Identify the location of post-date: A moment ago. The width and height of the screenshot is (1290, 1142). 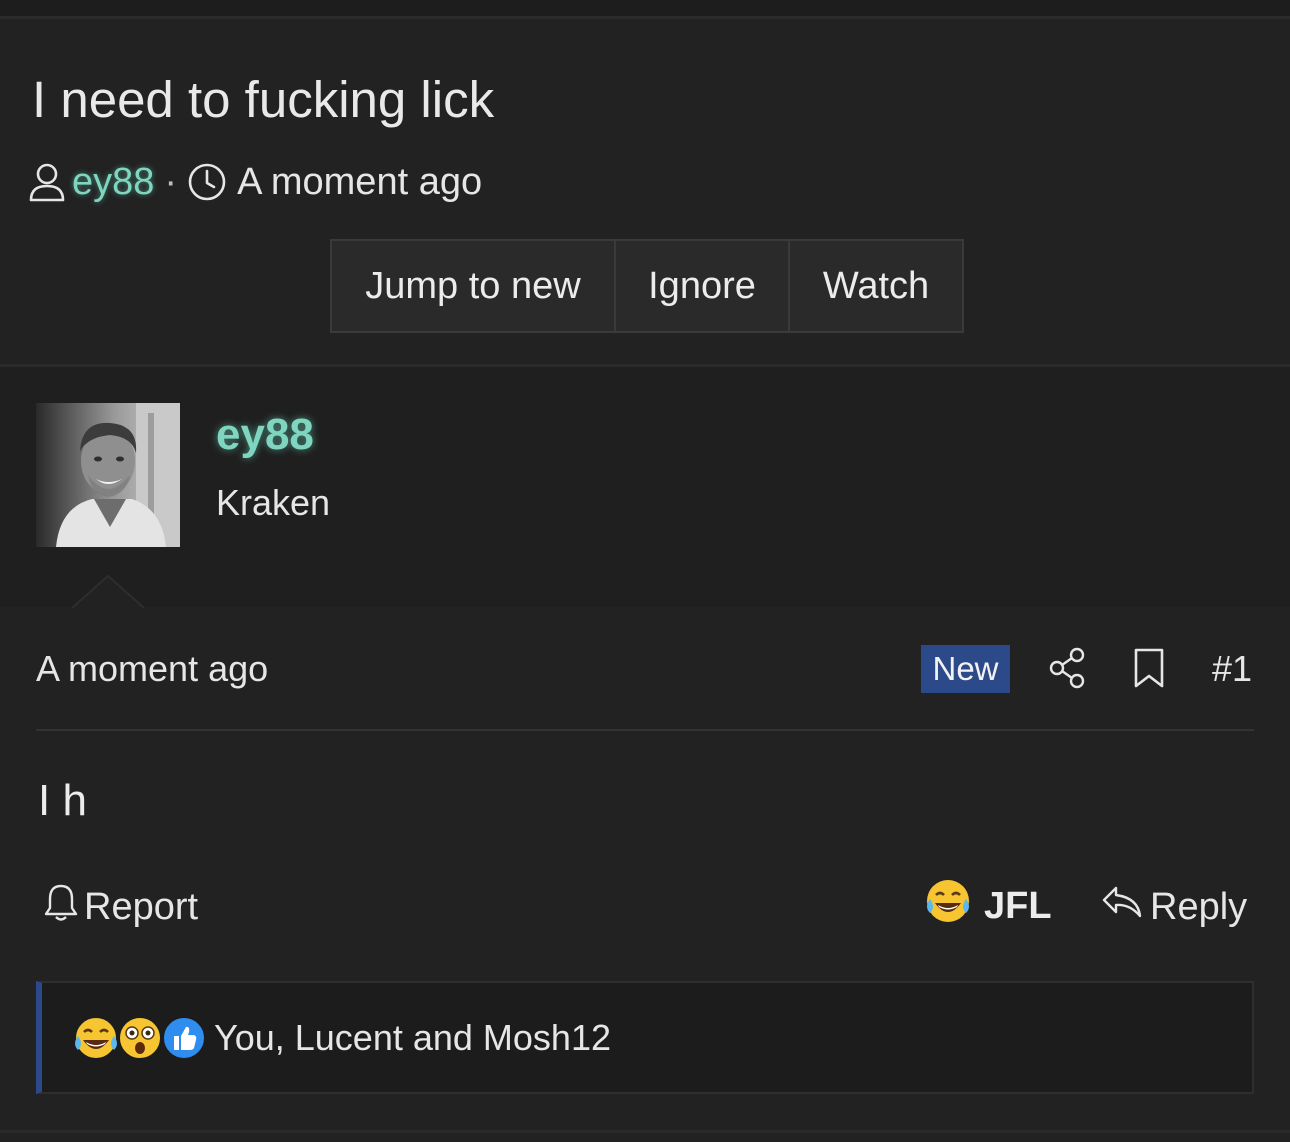
(152, 669).